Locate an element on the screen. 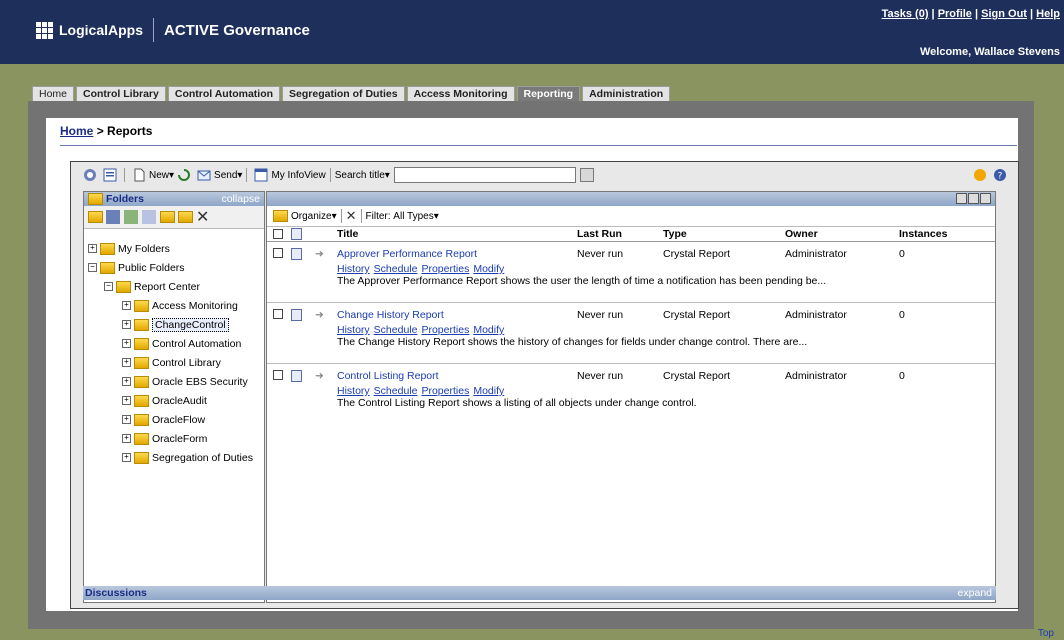  organize-dropdown-icon: ▾ is located at coordinates (334, 216).